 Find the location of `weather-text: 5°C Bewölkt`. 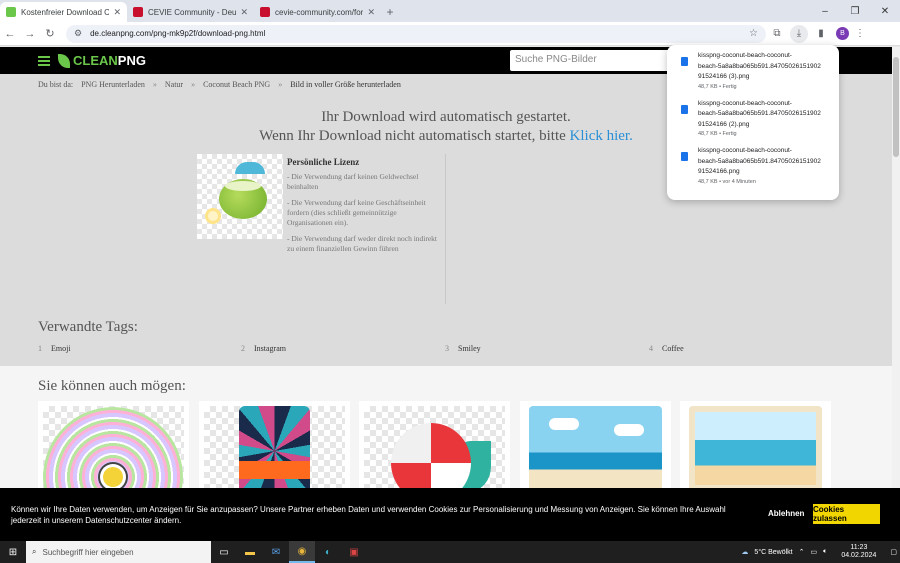

weather-text: 5°C Bewölkt is located at coordinates (773, 552).